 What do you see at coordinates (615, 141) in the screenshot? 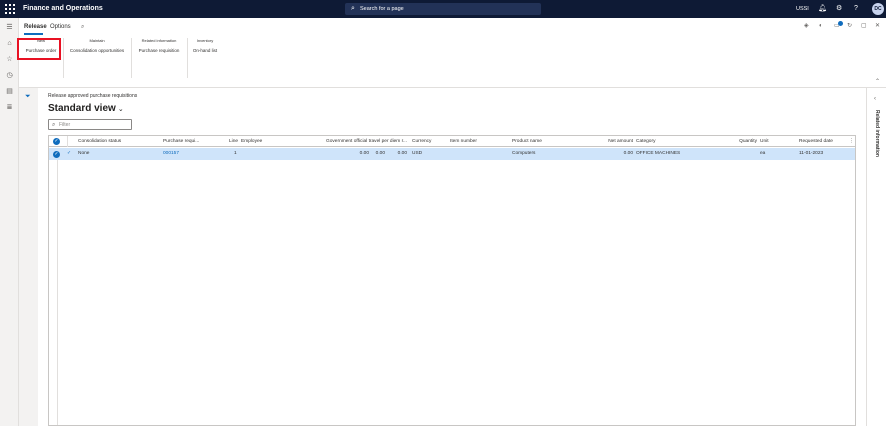
I see `column-header-net-amount: Net amount` at bounding box center [615, 141].